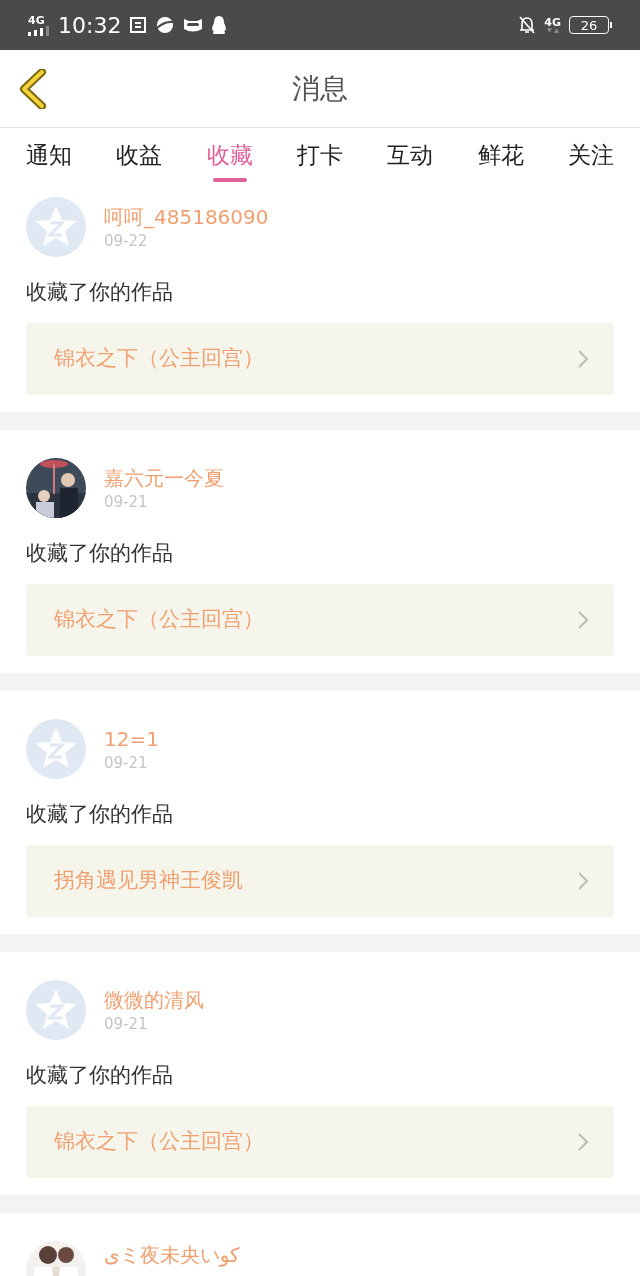 This screenshot has width=640, height=1276. Describe the element at coordinates (320, 156) in the screenshot. I see `tab: 打卡` at that location.